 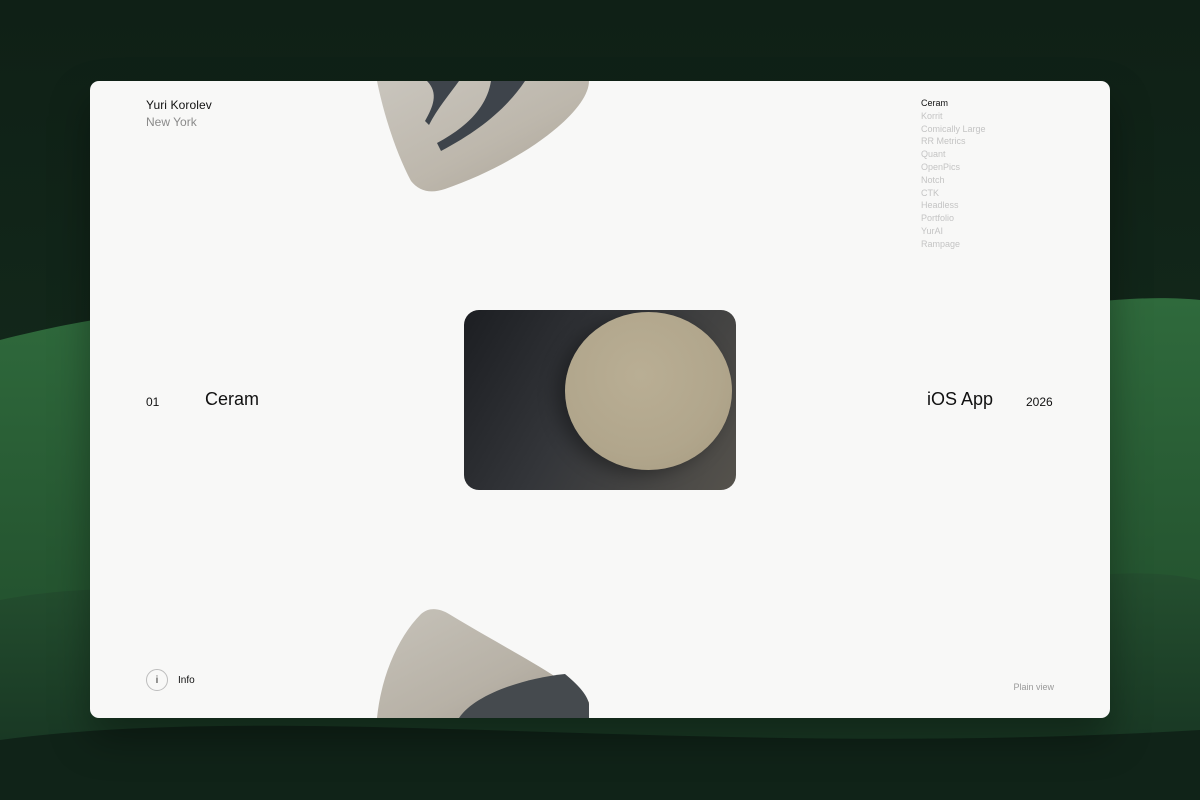 I want to click on owner-city: New York, so click(x=171, y=122).